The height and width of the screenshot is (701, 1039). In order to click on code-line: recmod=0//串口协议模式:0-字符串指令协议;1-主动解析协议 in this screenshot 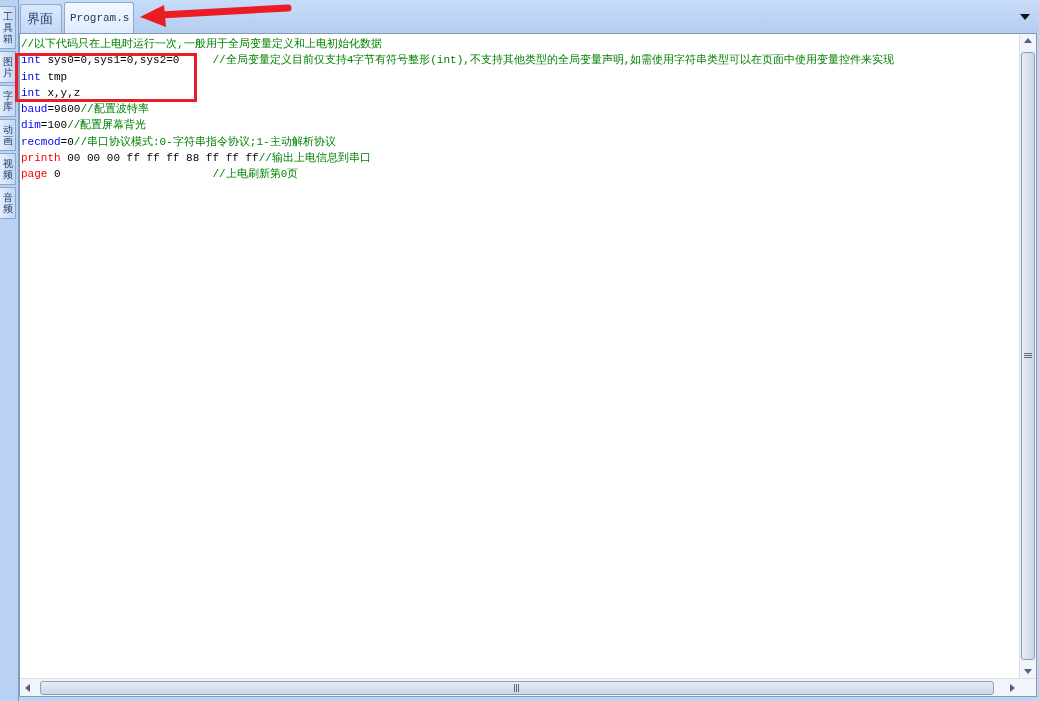, I will do `click(179, 142)`.